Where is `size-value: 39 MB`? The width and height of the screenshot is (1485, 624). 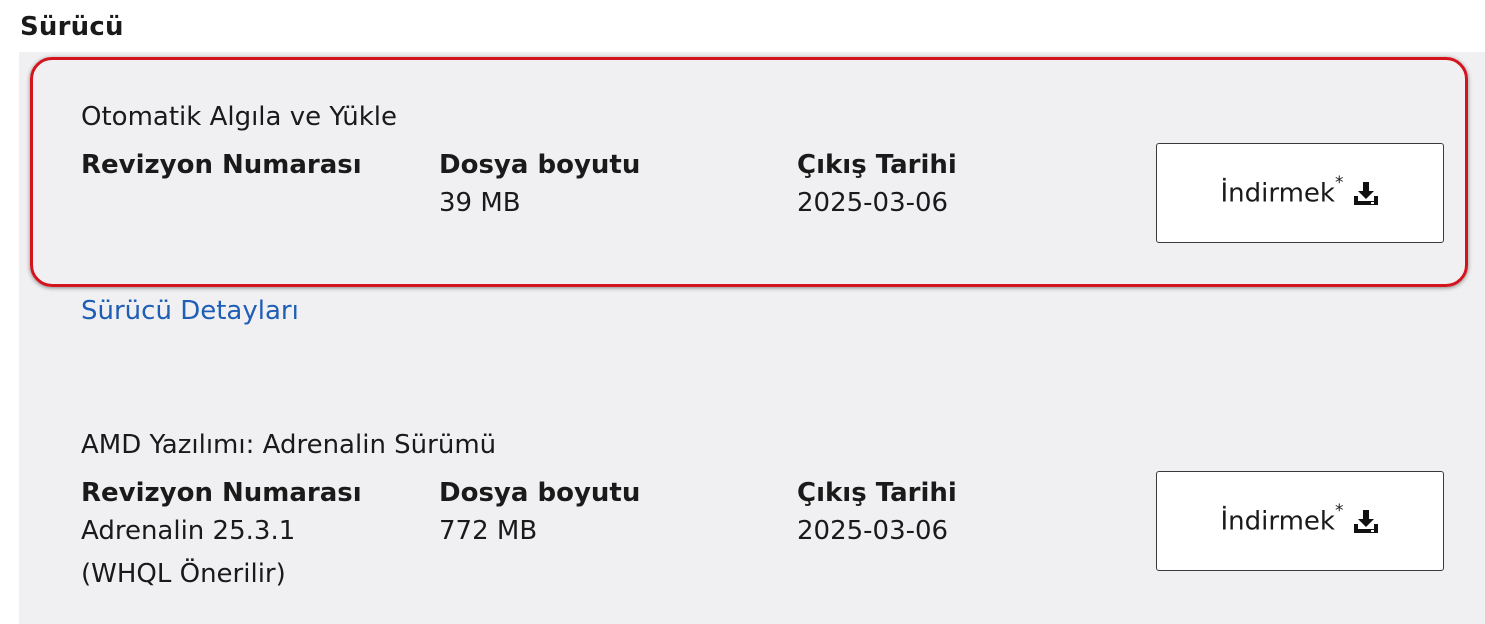 size-value: 39 MB is located at coordinates (480, 203).